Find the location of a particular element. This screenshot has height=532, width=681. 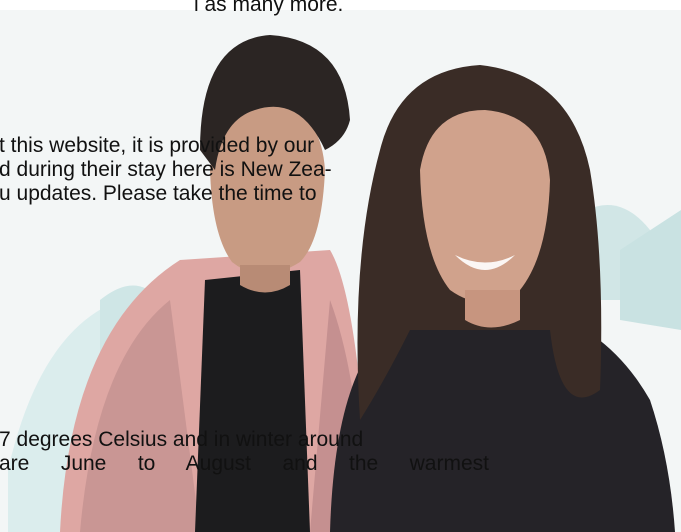

intro-text-fragment: l as many more. is located at coordinates (269, 8).